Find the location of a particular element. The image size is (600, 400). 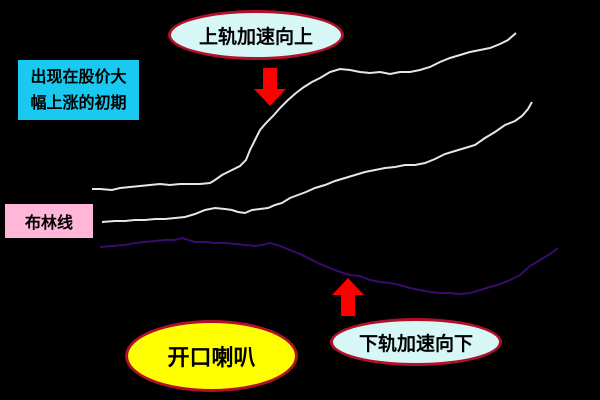

upper-band-accelerates-up-callout: 上轨加速向上 is located at coordinates (256, 35).